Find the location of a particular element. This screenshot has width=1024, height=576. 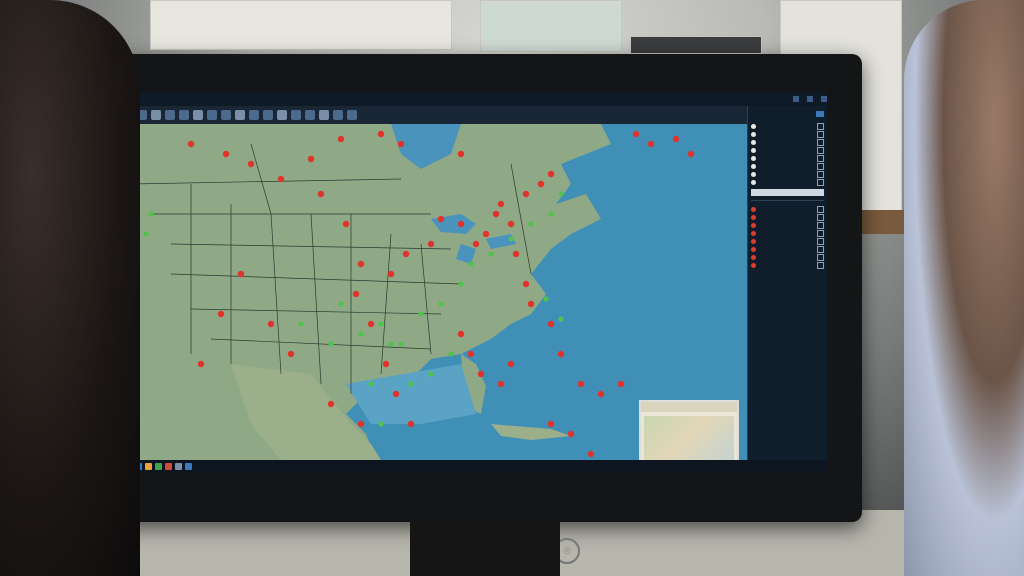

inset-overview-map is located at coordinates (689, 430).